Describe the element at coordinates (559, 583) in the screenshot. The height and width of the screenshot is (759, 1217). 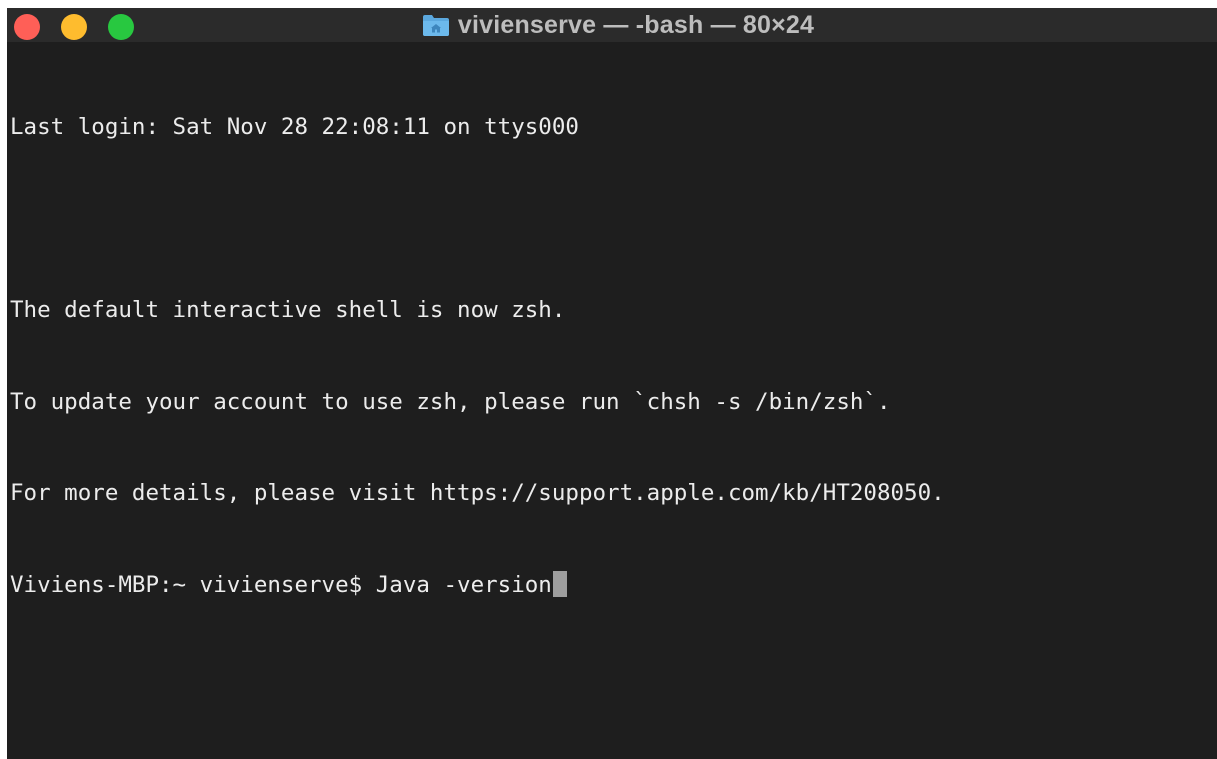
I see `text-cursor` at that location.